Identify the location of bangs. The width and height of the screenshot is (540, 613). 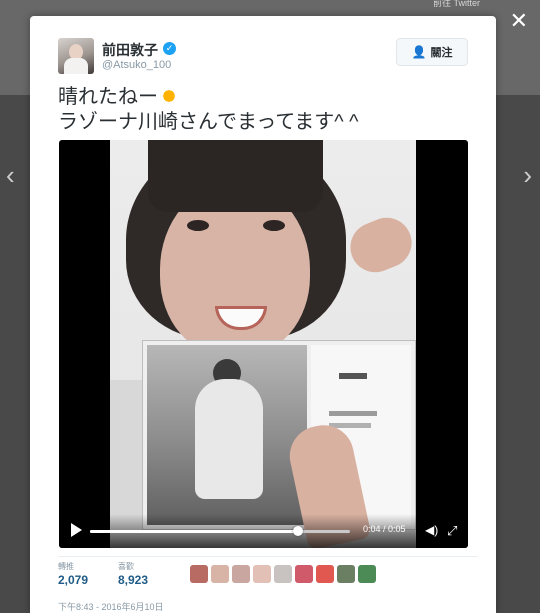
(235, 176).